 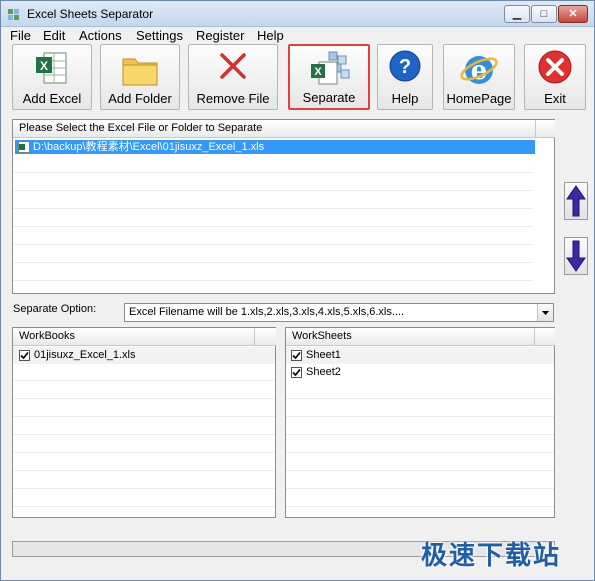 What do you see at coordinates (297, 36) in the screenshot?
I see `menu-bar: File Edit Actions Settings Register Help` at bounding box center [297, 36].